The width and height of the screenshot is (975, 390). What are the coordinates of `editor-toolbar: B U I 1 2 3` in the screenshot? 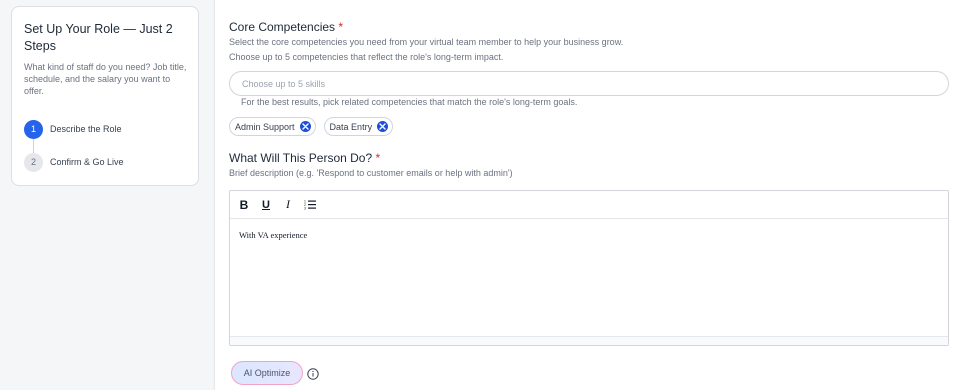 It's located at (589, 205).